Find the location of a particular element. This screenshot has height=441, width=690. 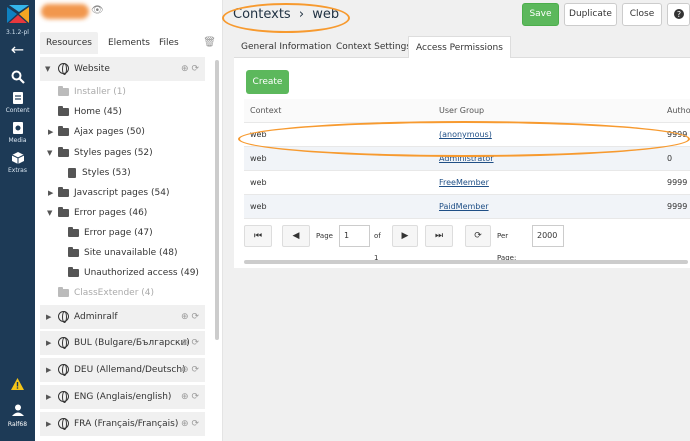

last-page-button: ⏭ is located at coordinates (439, 236).